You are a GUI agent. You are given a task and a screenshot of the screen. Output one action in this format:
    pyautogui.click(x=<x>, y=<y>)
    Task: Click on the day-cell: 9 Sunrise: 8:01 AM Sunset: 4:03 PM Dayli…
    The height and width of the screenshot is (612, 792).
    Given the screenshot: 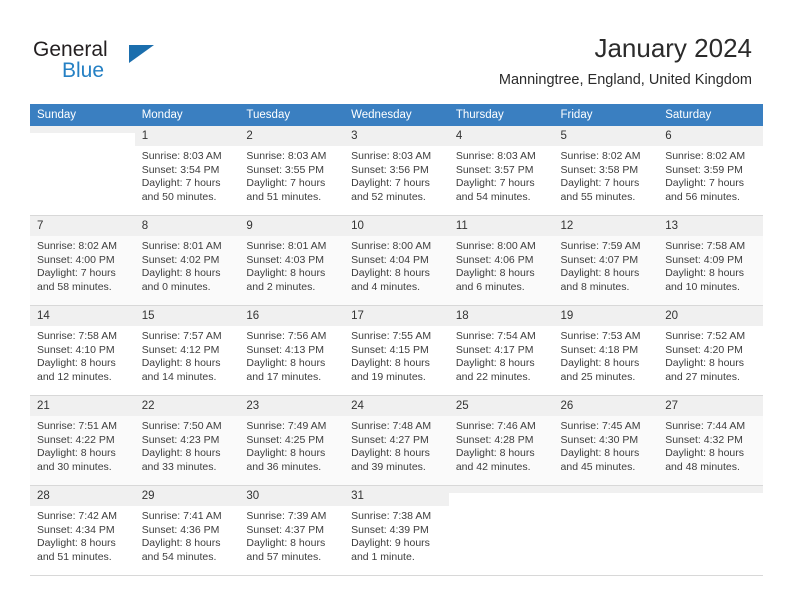 What is the action you would take?
    pyautogui.click(x=292, y=260)
    